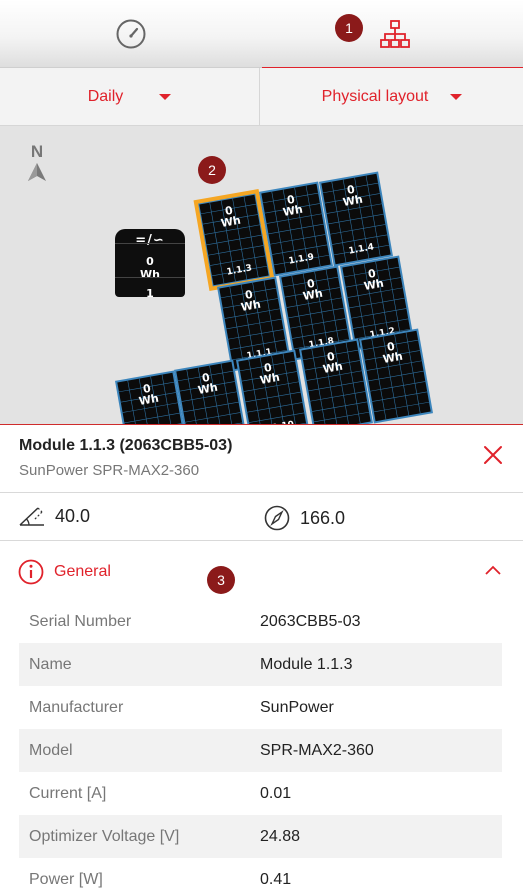  Describe the element at coordinates (66, 879) in the screenshot. I see `property-label: Power [W]` at that location.